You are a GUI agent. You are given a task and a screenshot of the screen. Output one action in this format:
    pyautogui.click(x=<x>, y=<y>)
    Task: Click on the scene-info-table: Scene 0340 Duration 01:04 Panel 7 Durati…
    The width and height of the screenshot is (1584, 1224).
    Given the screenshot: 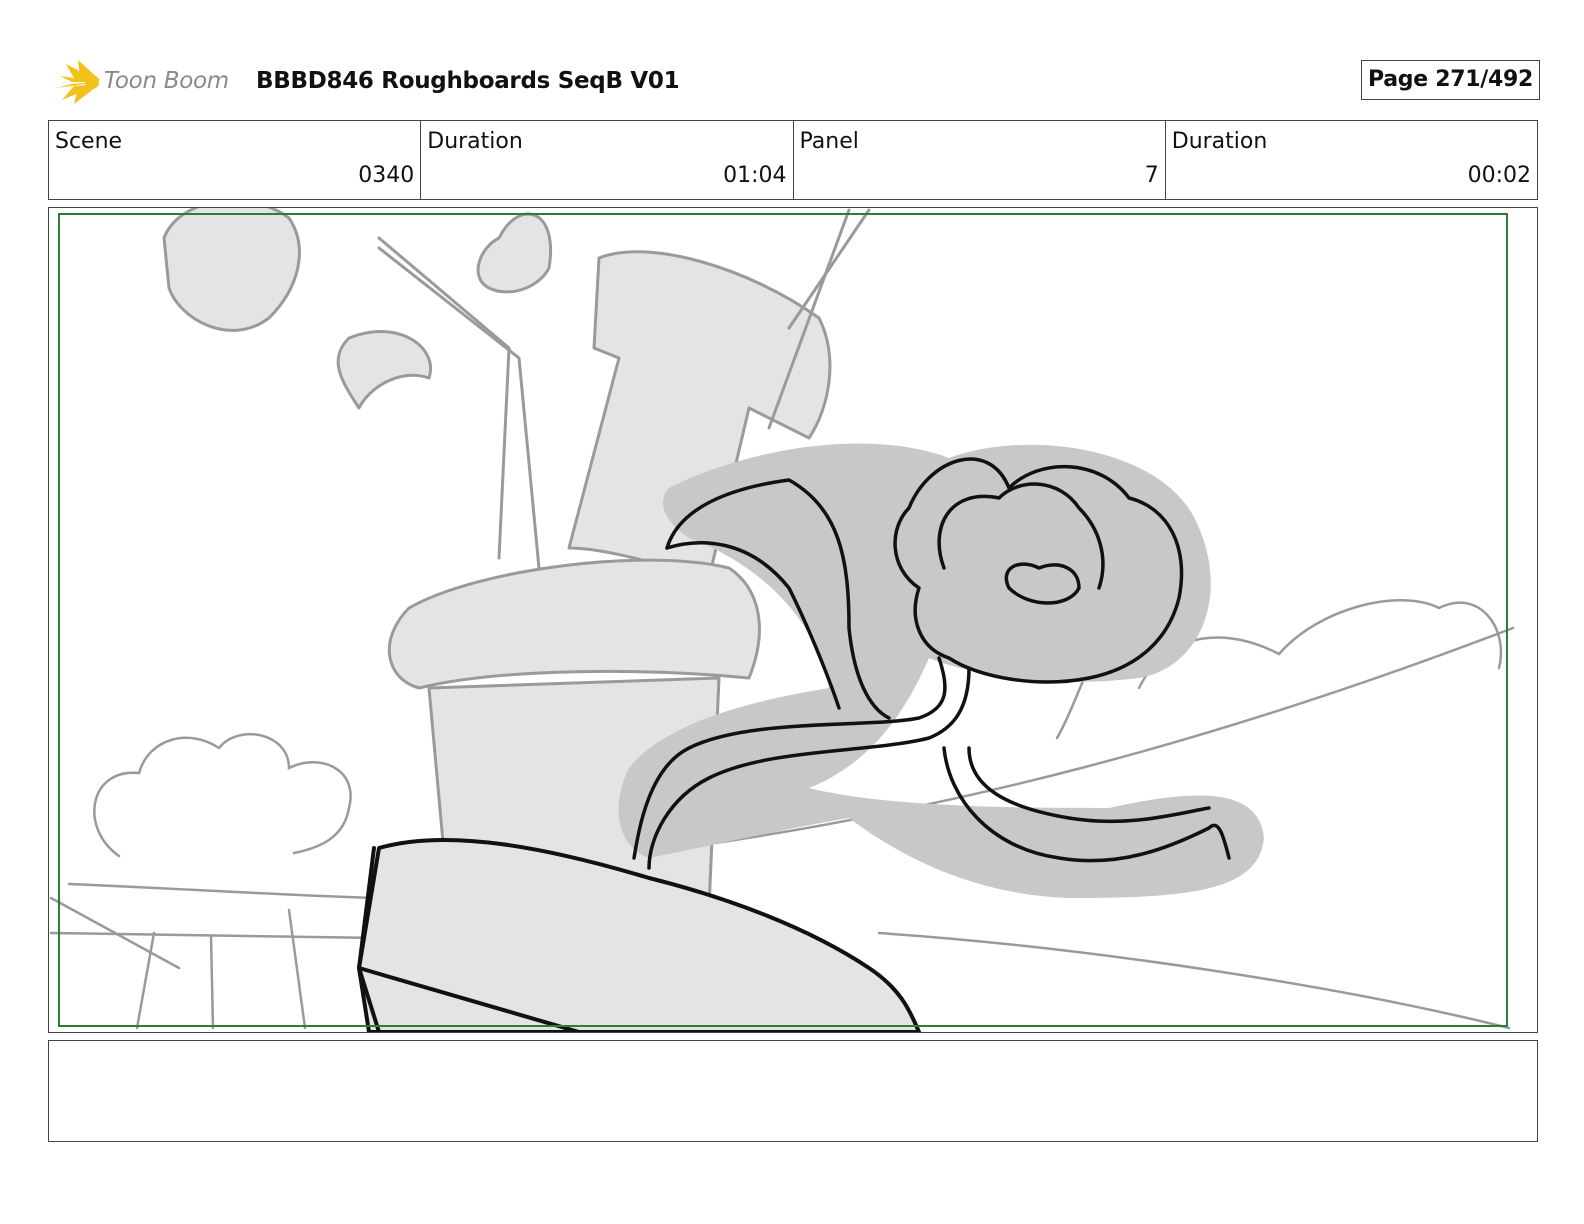 What is the action you would take?
    pyautogui.click(x=793, y=160)
    